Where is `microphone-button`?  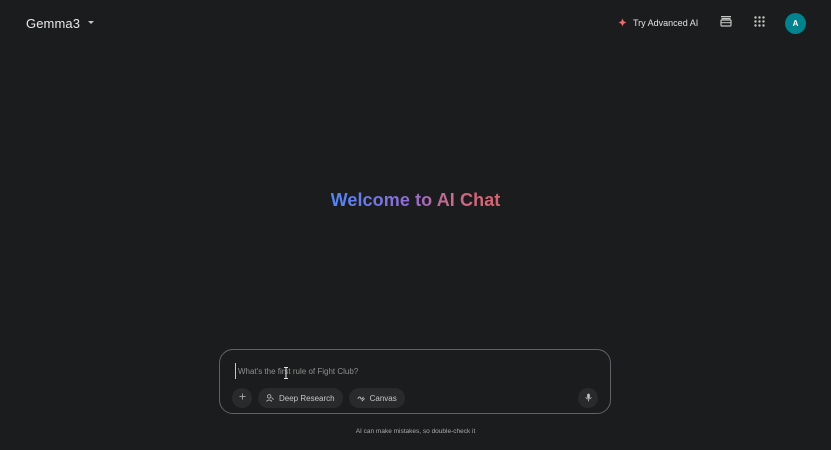
microphone-button is located at coordinates (588, 398).